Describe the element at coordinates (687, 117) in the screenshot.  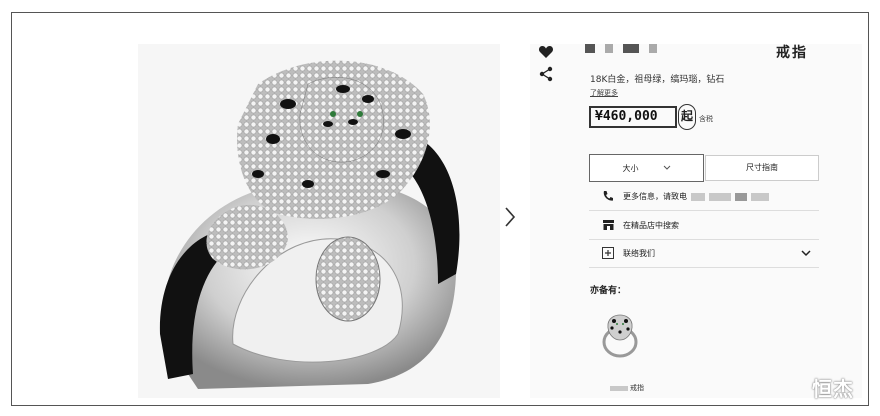
I see `price-from-label: 起` at that location.